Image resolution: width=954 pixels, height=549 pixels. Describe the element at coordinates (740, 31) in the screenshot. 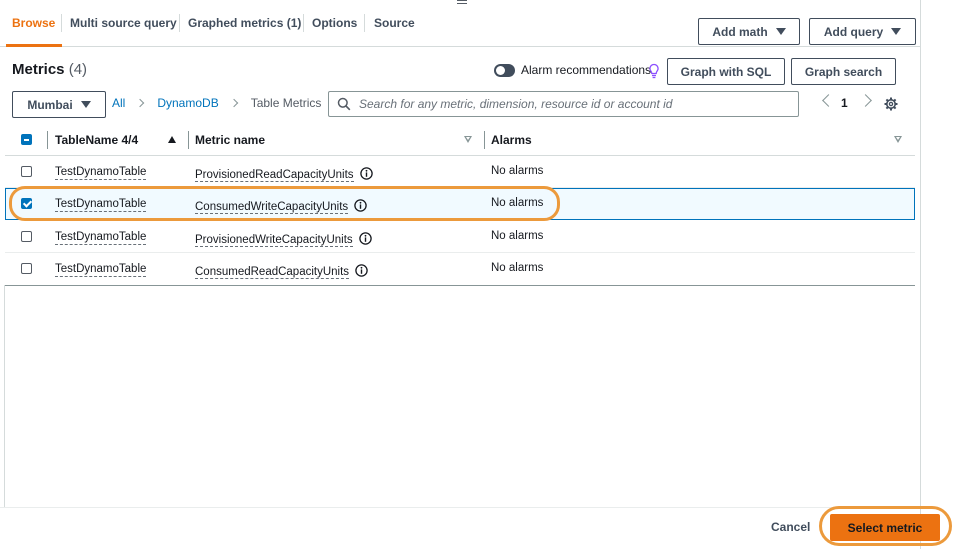

I see `add-math-label: Add math` at that location.